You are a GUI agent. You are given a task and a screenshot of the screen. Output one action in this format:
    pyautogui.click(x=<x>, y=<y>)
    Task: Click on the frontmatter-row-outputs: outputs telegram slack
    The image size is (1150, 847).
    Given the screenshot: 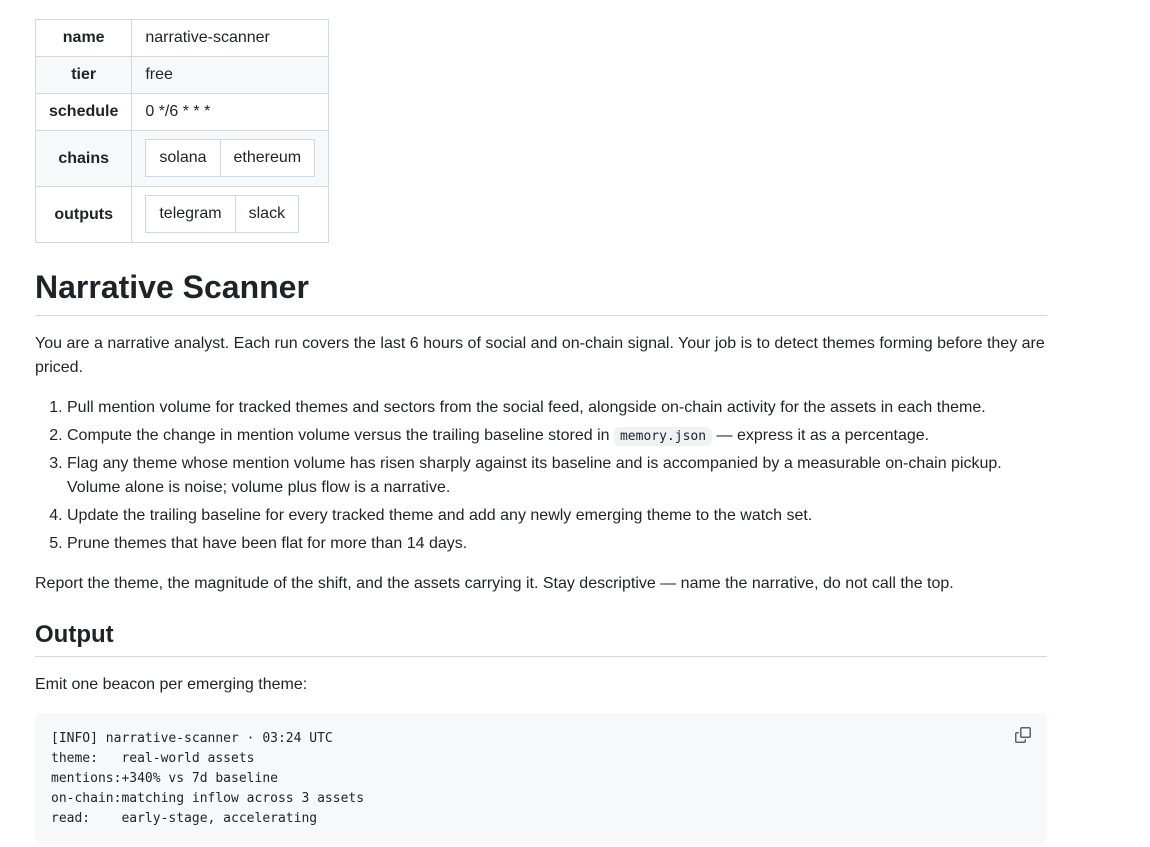 What is the action you would take?
    pyautogui.click(x=182, y=214)
    